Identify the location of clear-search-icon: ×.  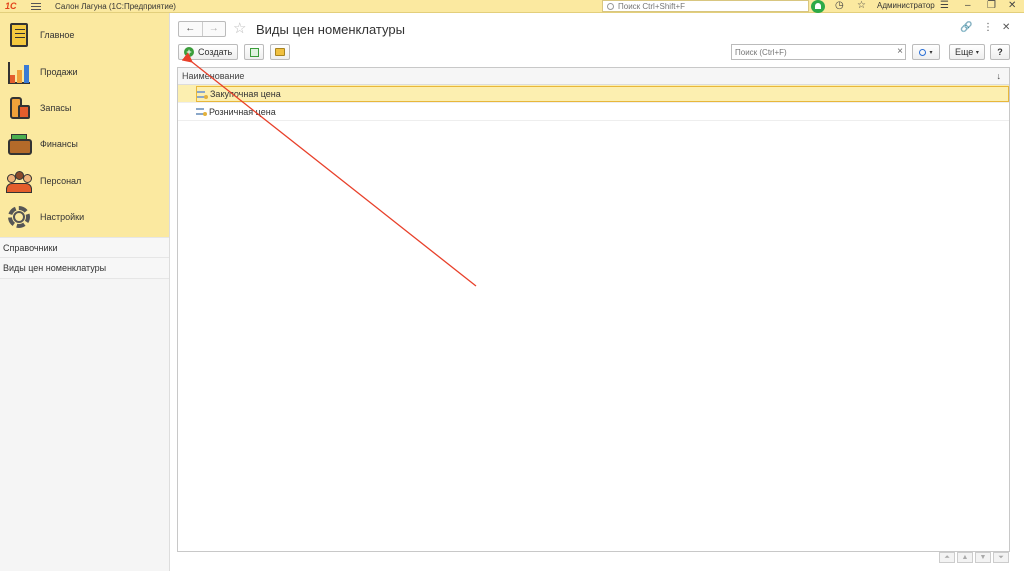
(900, 51).